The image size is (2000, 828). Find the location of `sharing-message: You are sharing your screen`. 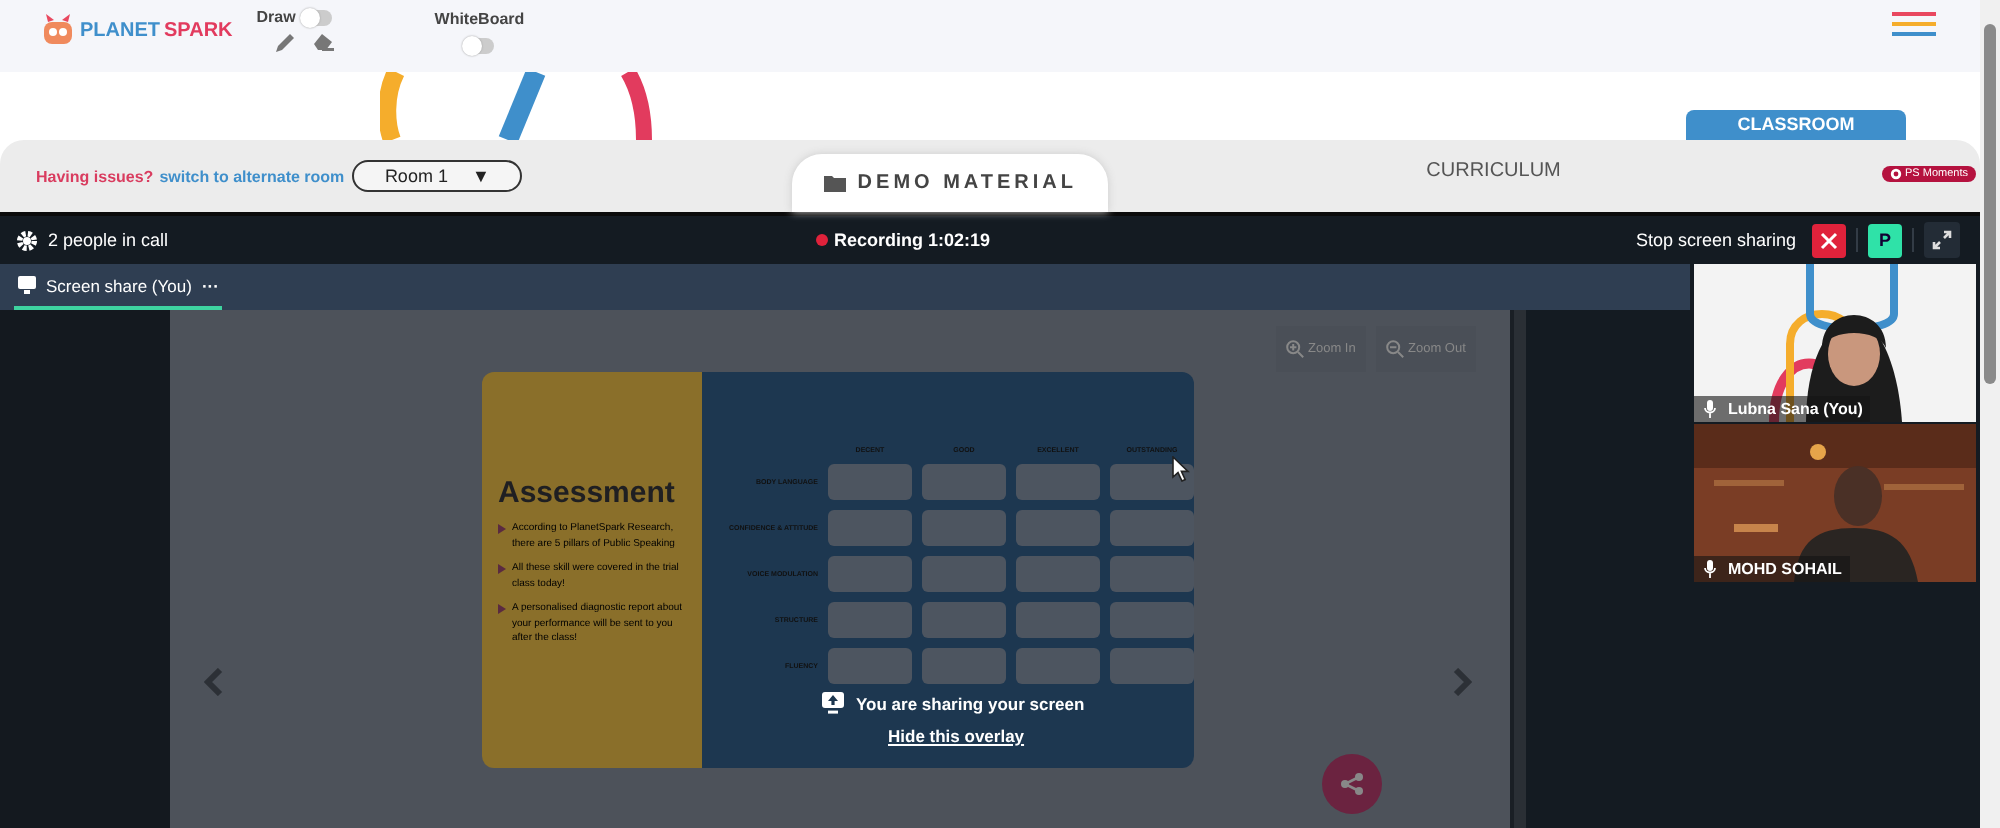

sharing-message: You are sharing your screen is located at coordinates (970, 703).